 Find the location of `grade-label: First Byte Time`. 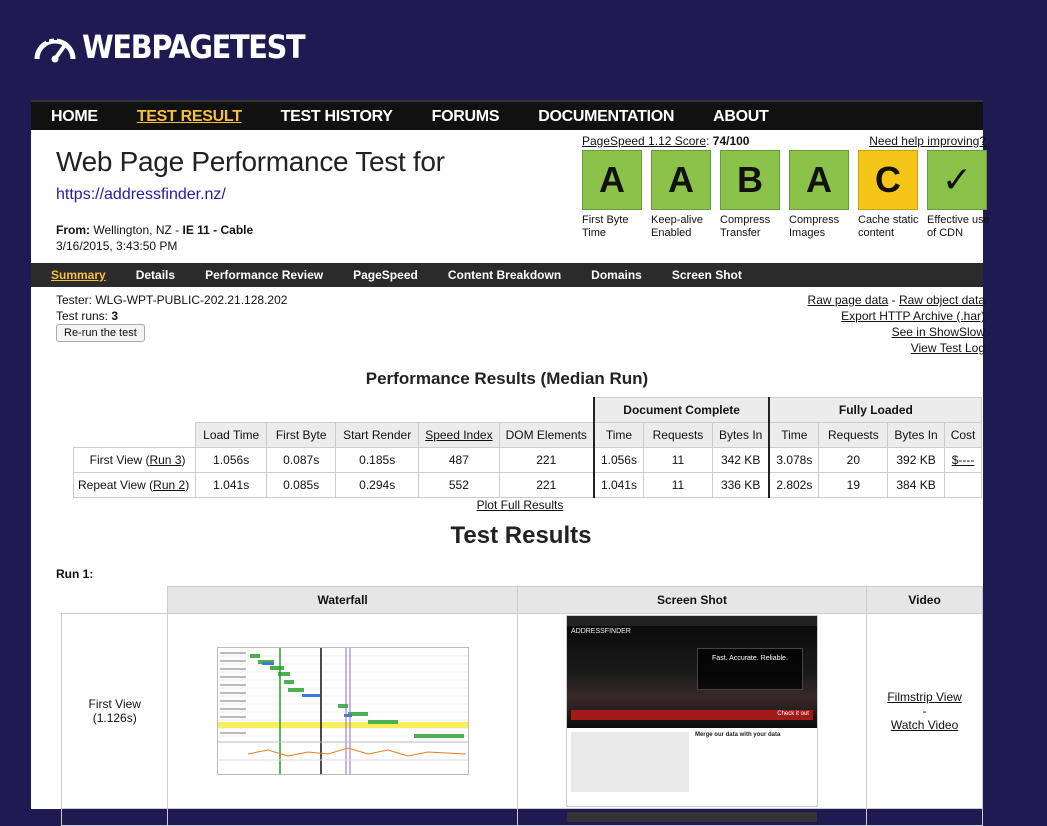

grade-label: First Byte Time is located at coordinates (605, 226).